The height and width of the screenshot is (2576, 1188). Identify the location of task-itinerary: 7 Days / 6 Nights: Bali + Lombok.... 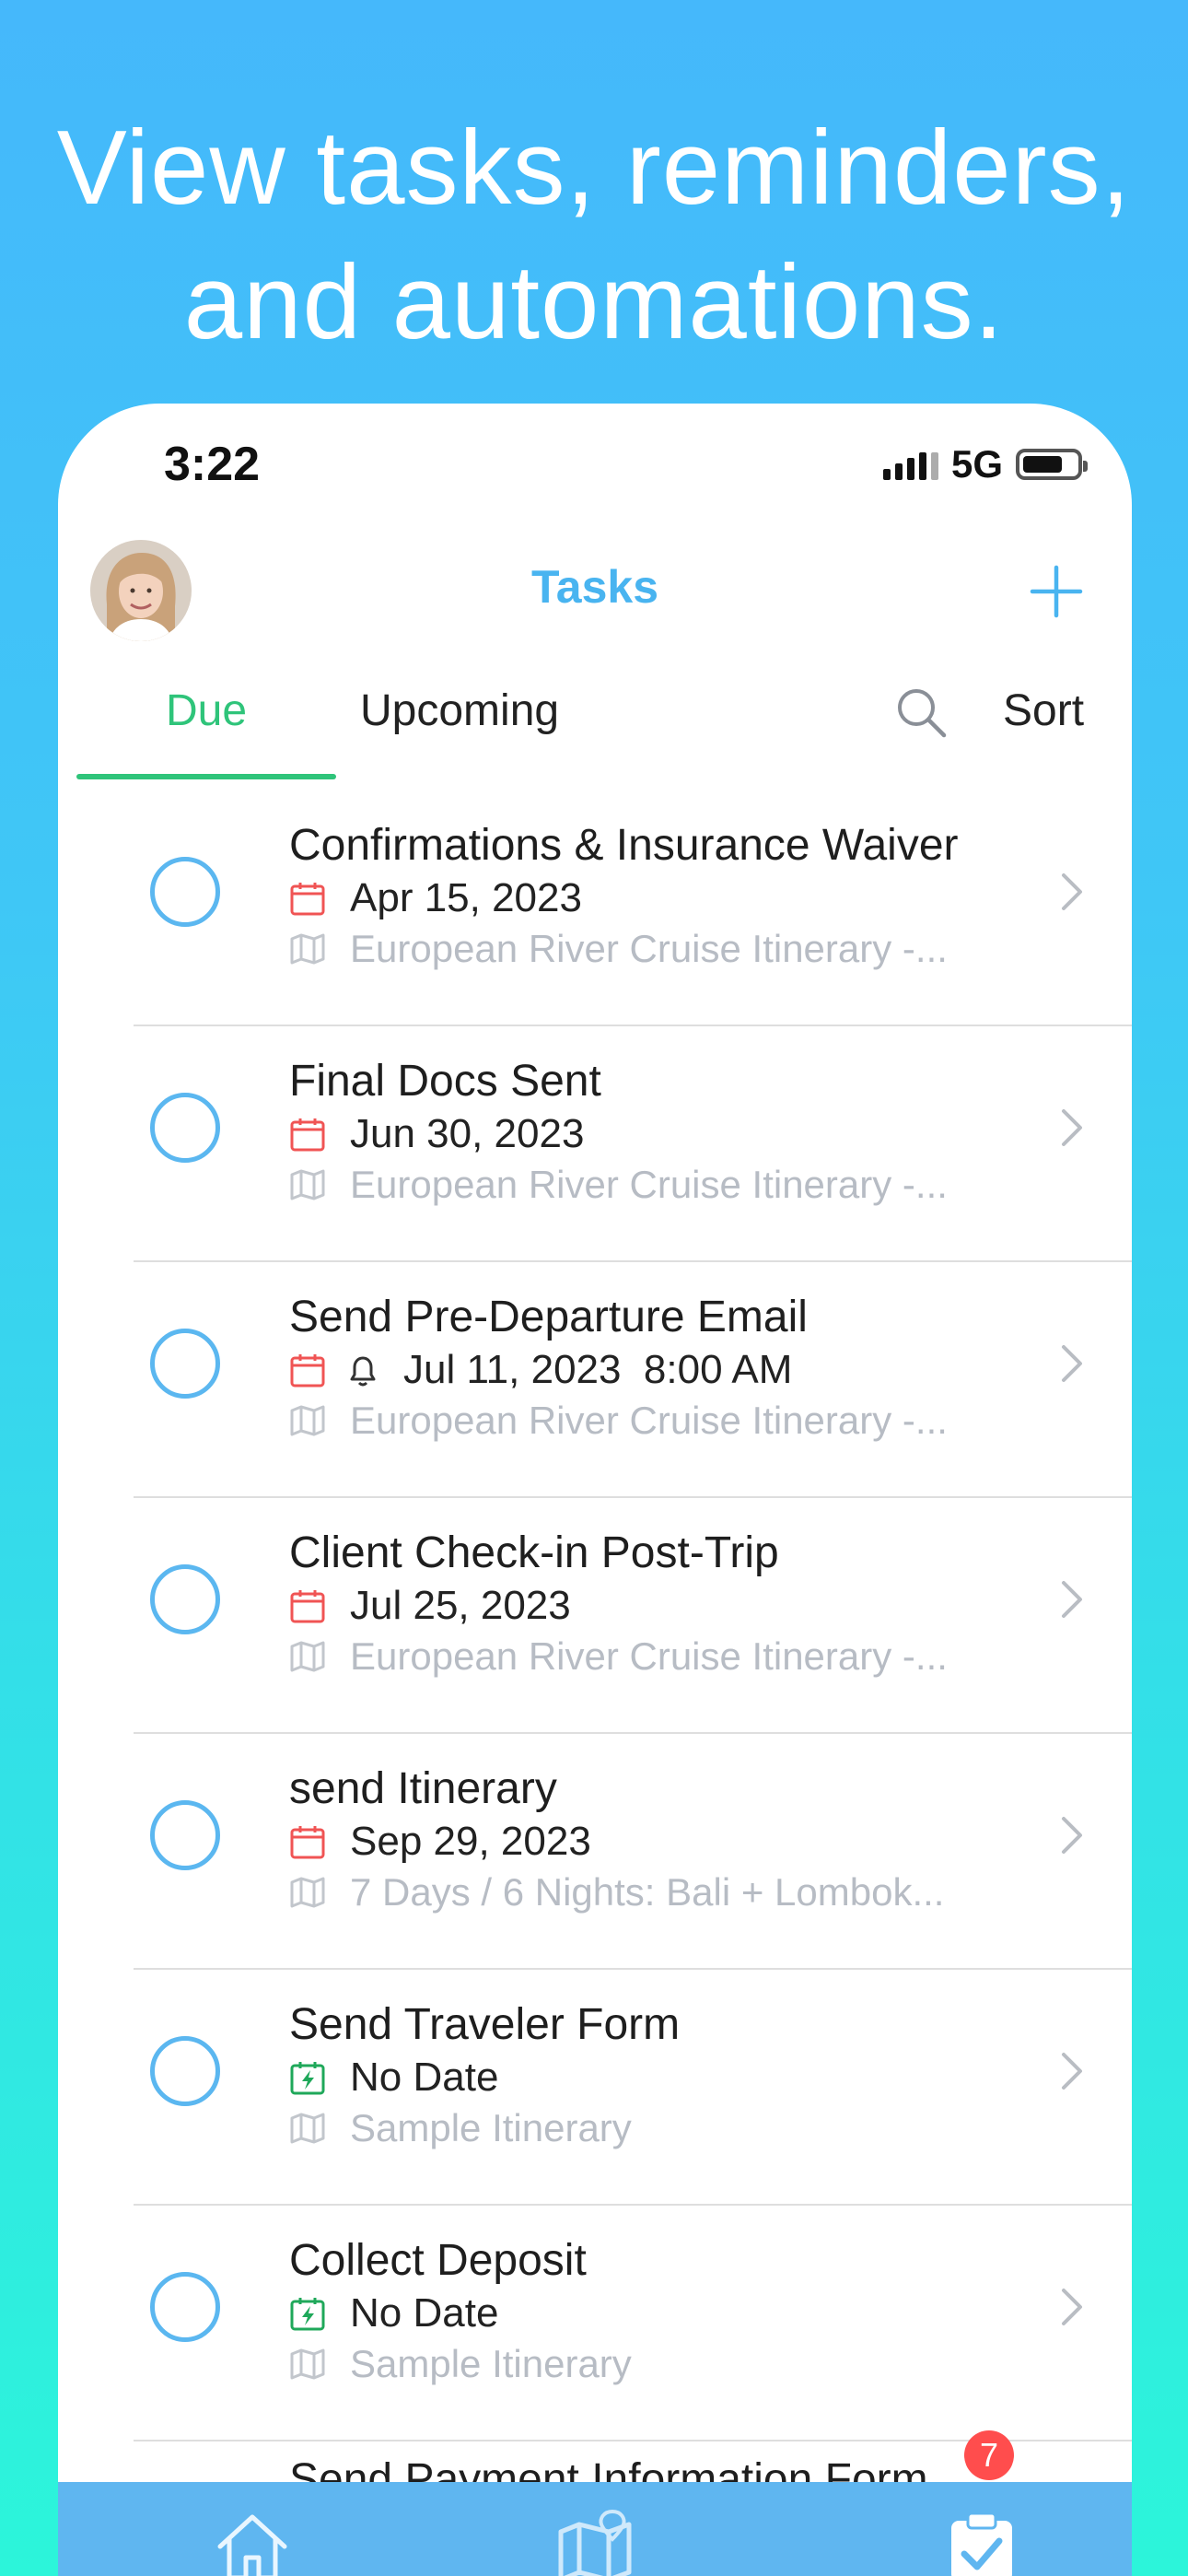
(647, 1892).